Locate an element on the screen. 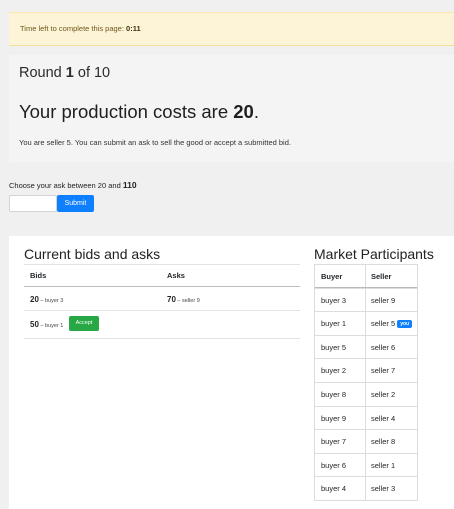  seller-cell: seller 5 you is located at coordinates (392, 324).